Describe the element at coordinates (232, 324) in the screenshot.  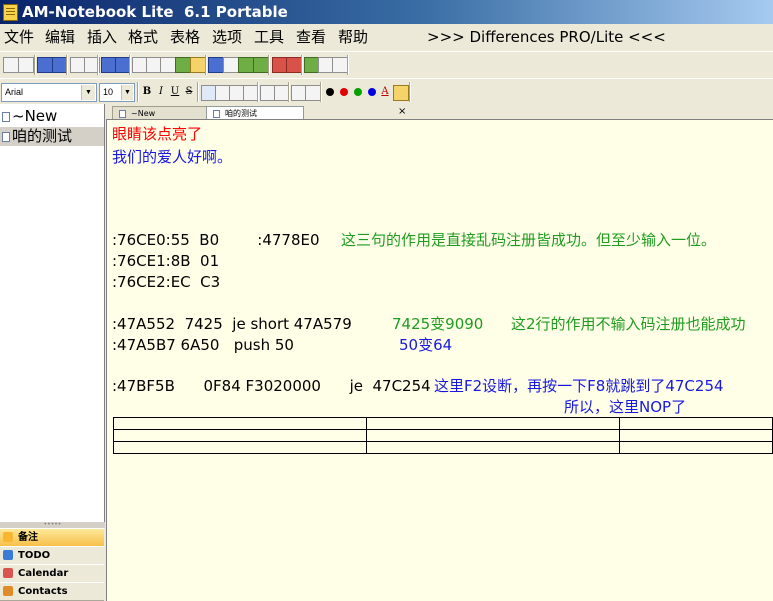
I see `editor-code: :47A552 7425 je short 47A579` at that location.